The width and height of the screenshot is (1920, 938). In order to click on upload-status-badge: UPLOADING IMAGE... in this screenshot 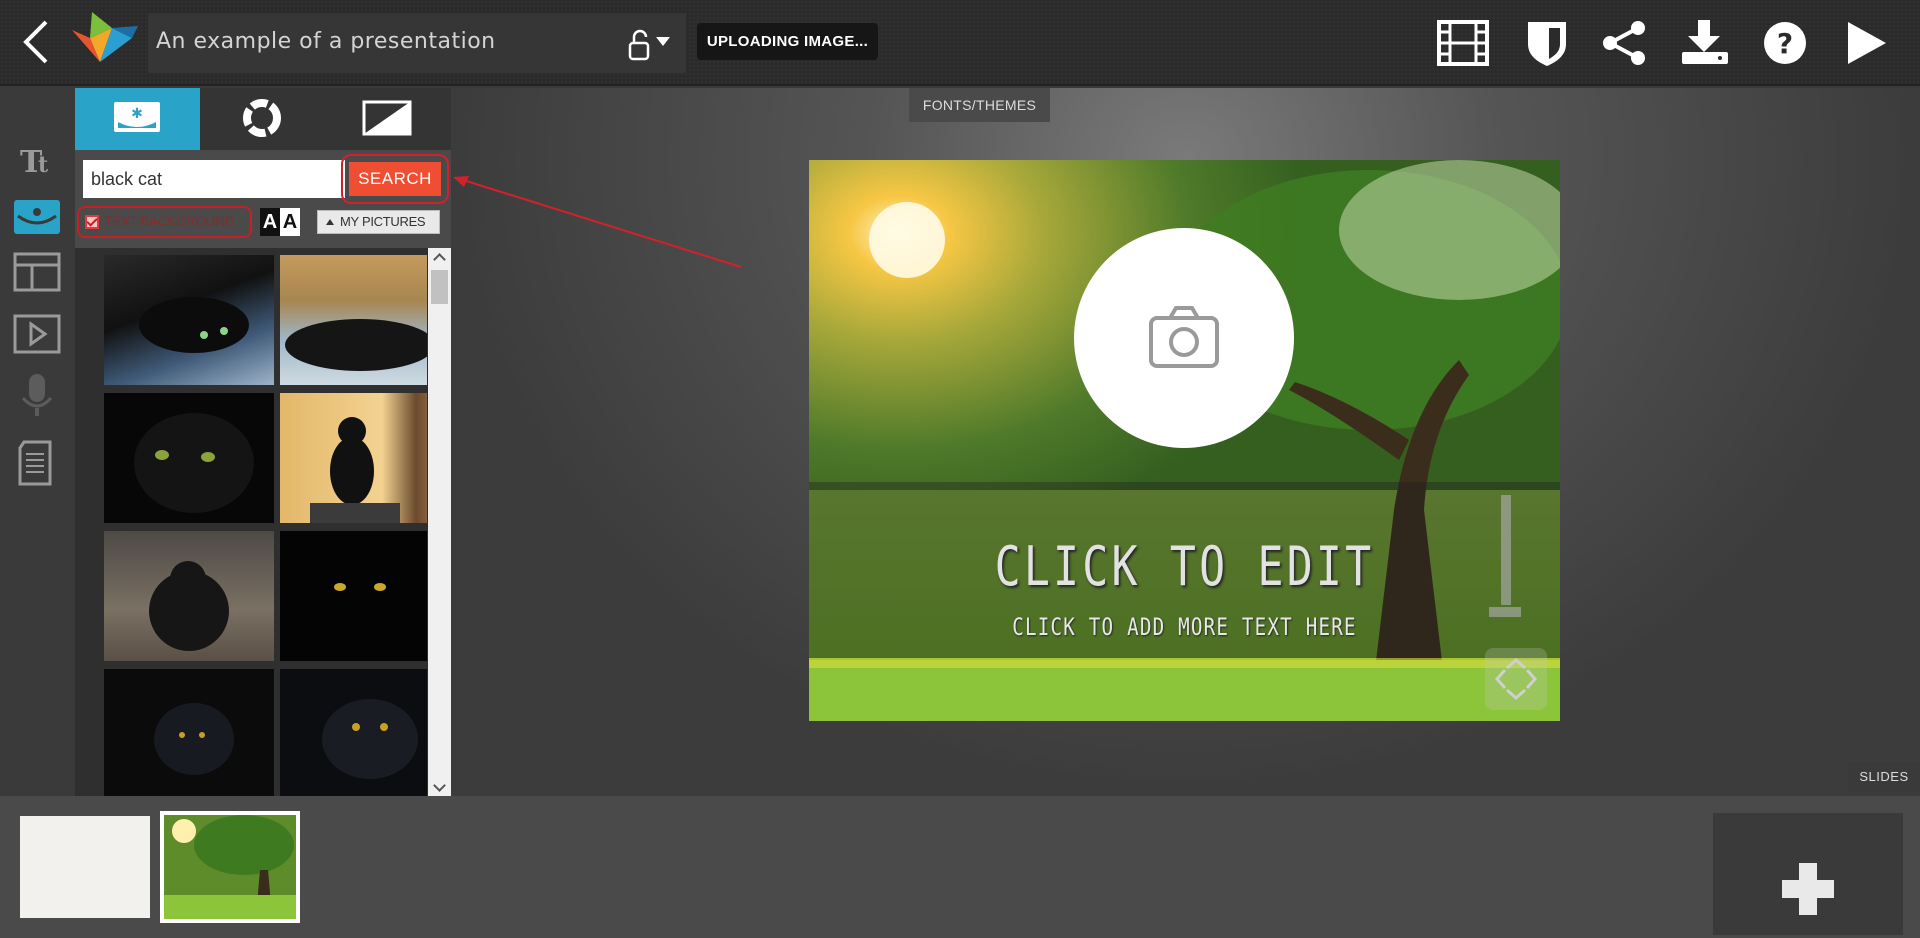, I will do `click(787, 41)`.